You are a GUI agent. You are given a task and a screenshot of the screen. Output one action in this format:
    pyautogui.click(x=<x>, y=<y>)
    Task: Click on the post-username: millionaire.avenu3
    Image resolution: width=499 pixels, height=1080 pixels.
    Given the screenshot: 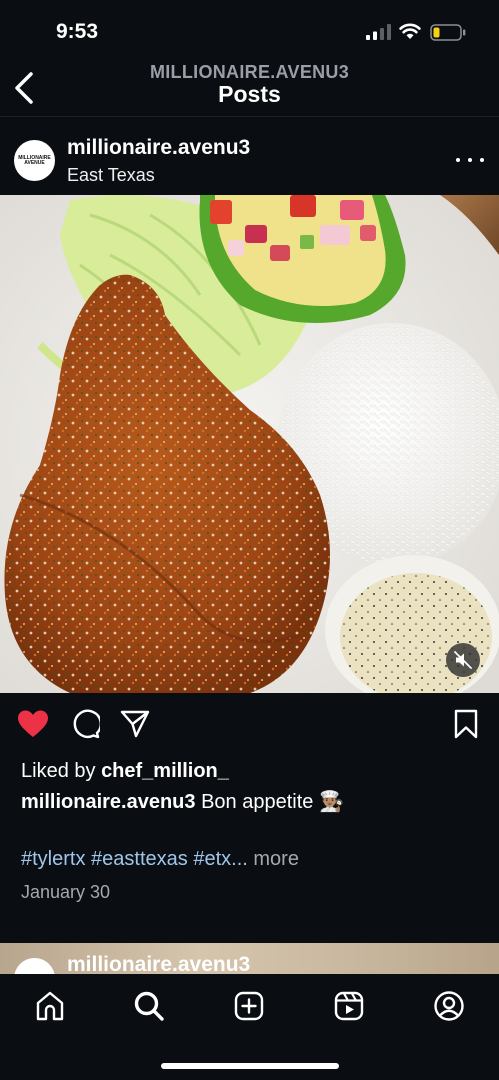 What is the action you would take?
    pyautogui.click(x=158, y=148)
    